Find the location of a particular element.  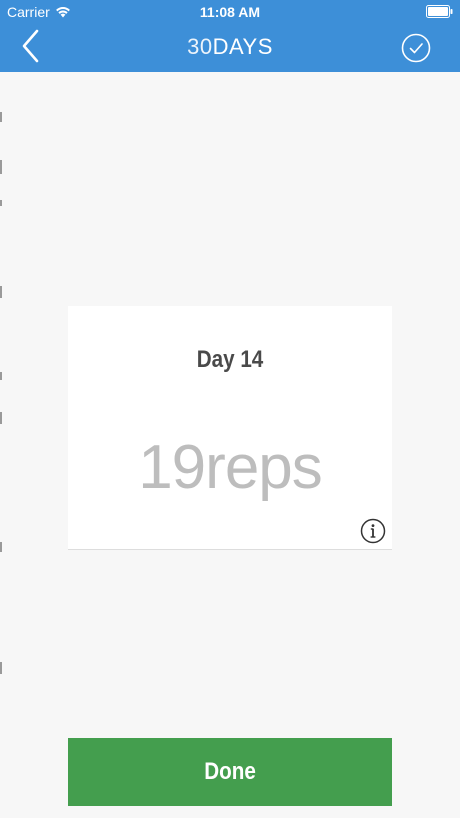

reps-unit: reps is located at coordinates (264, 467).